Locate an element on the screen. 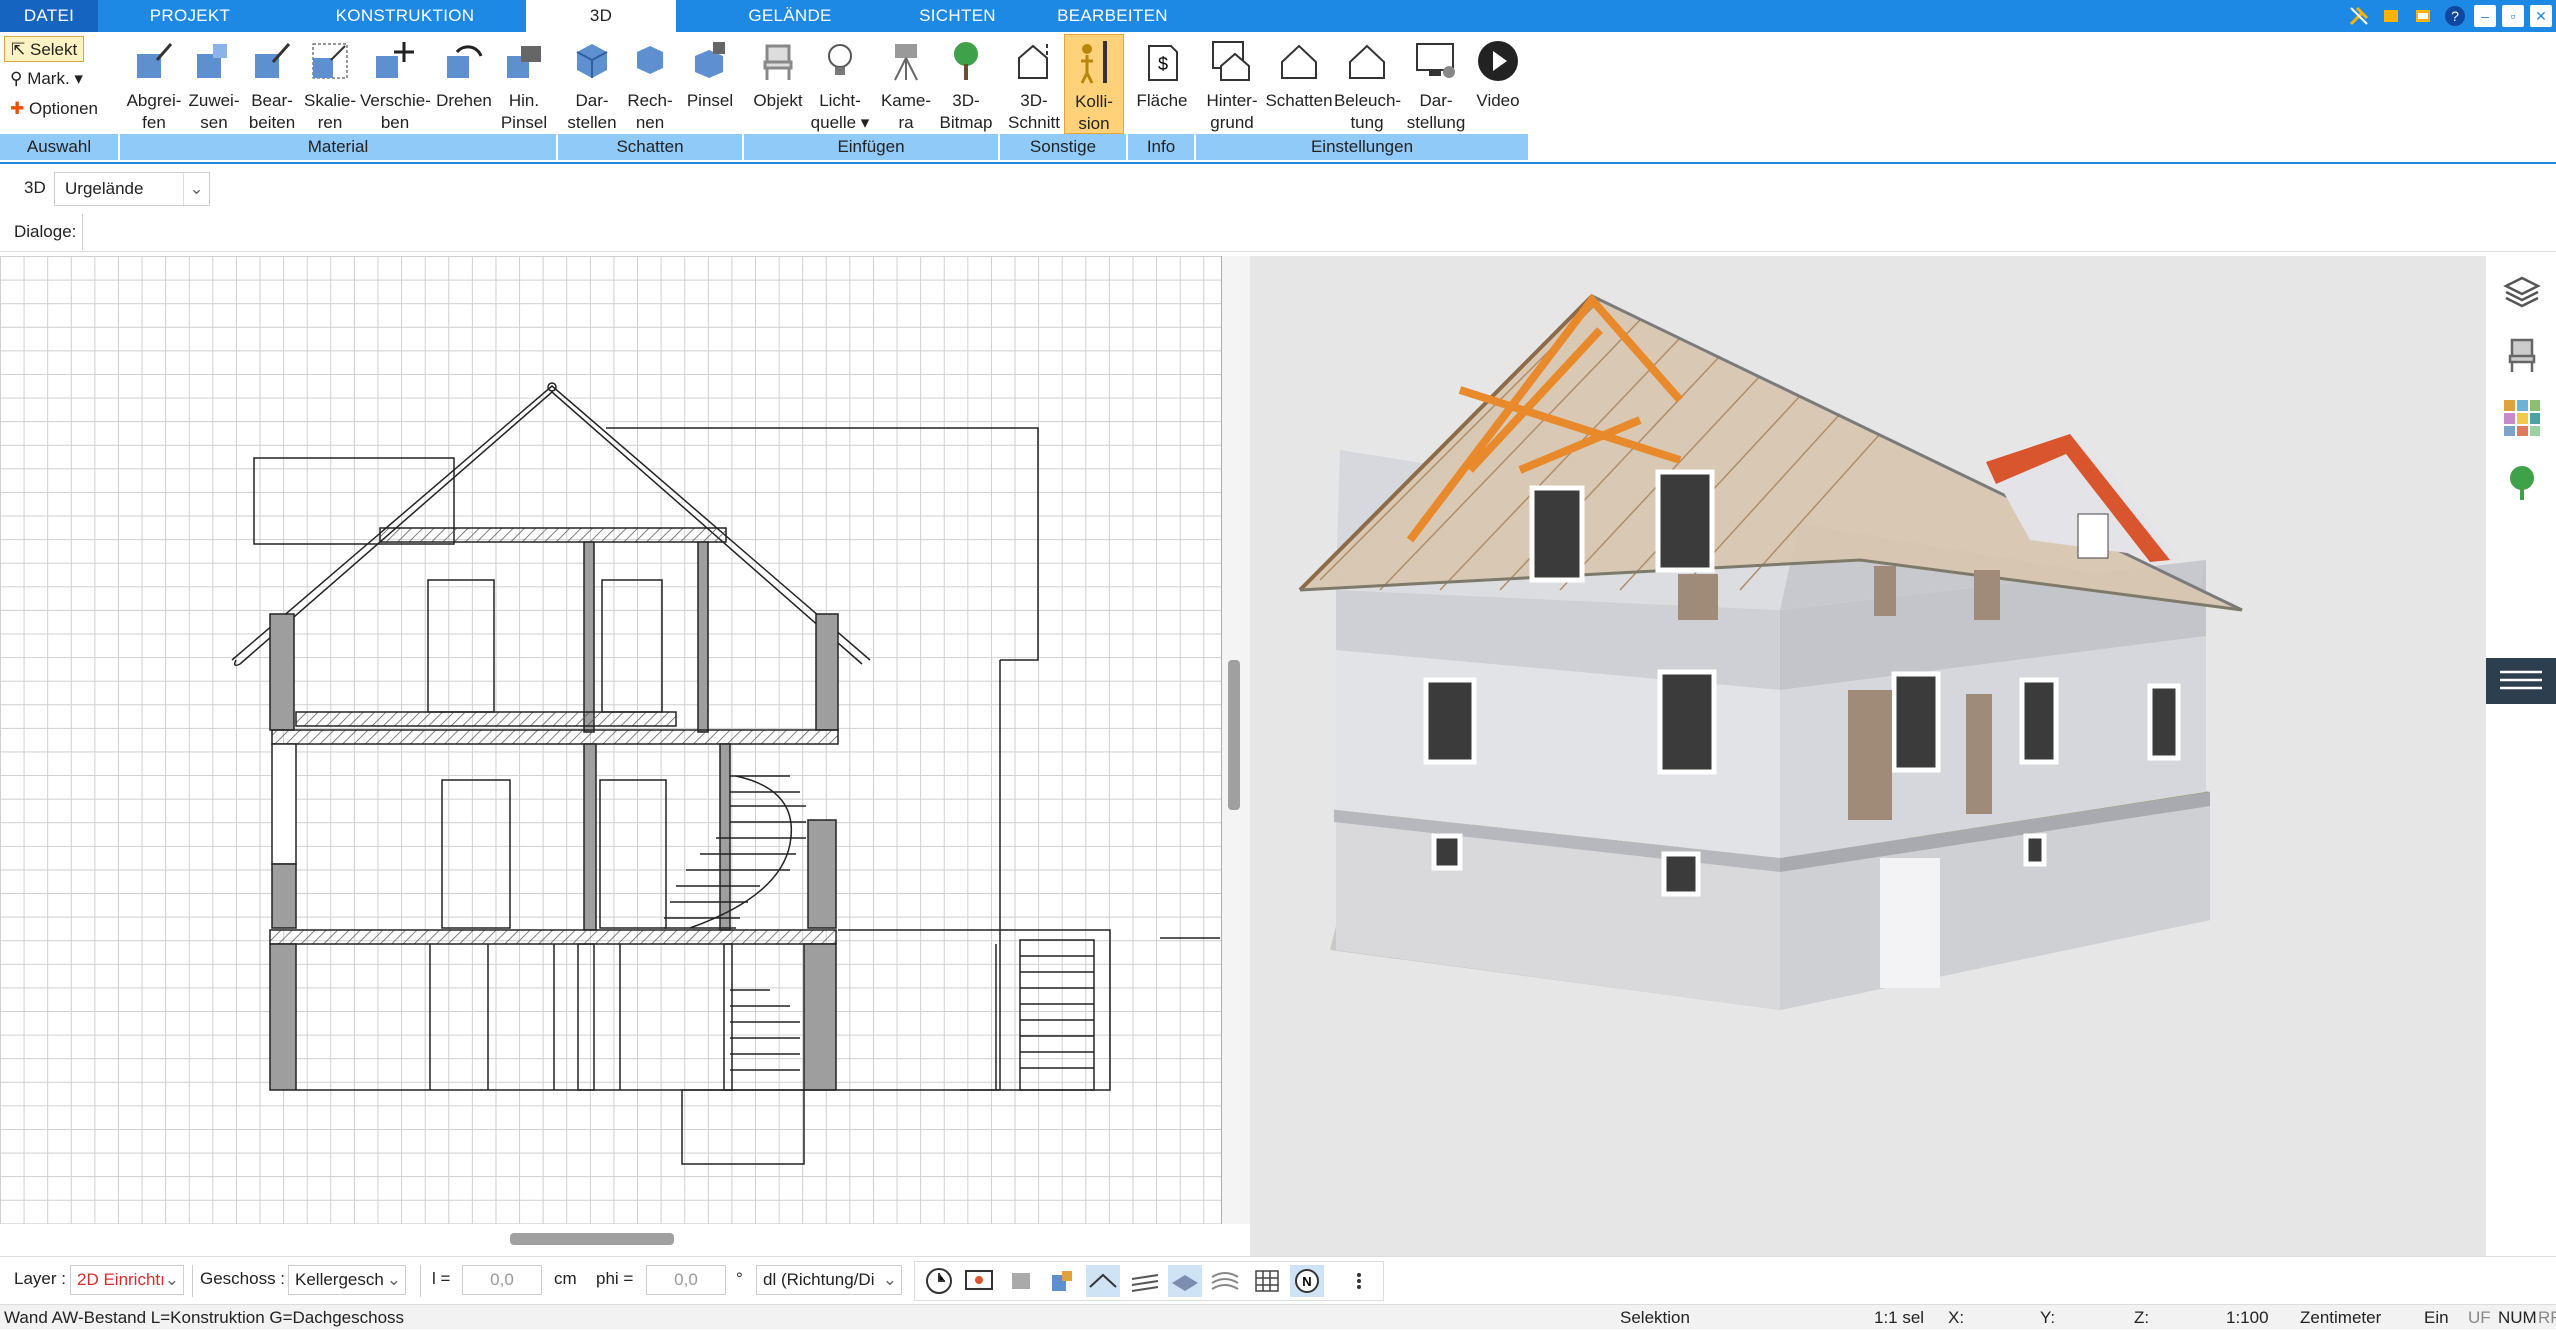 This screenshot has width=2556, height=1330. surface-icon is located at coordinates (1185, 1281).